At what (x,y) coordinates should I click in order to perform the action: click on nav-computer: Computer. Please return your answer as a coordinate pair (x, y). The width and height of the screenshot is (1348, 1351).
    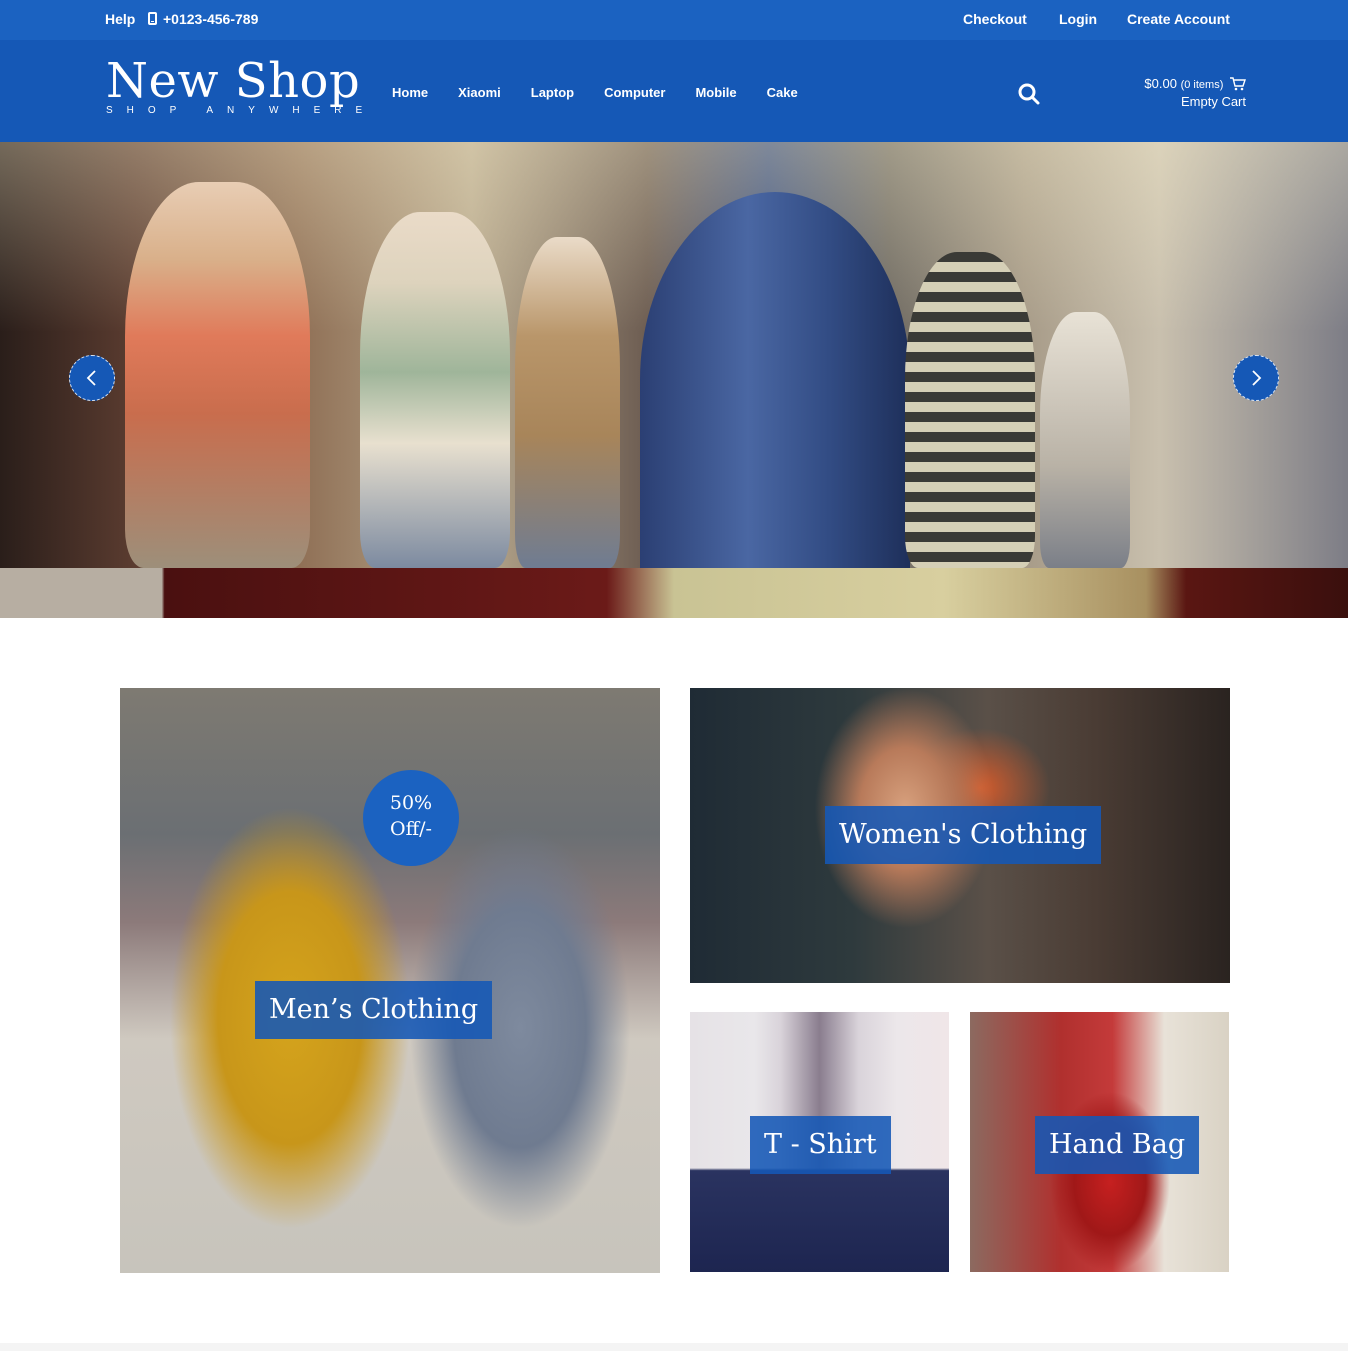
    Looking at the image, I should click on (634, 92).